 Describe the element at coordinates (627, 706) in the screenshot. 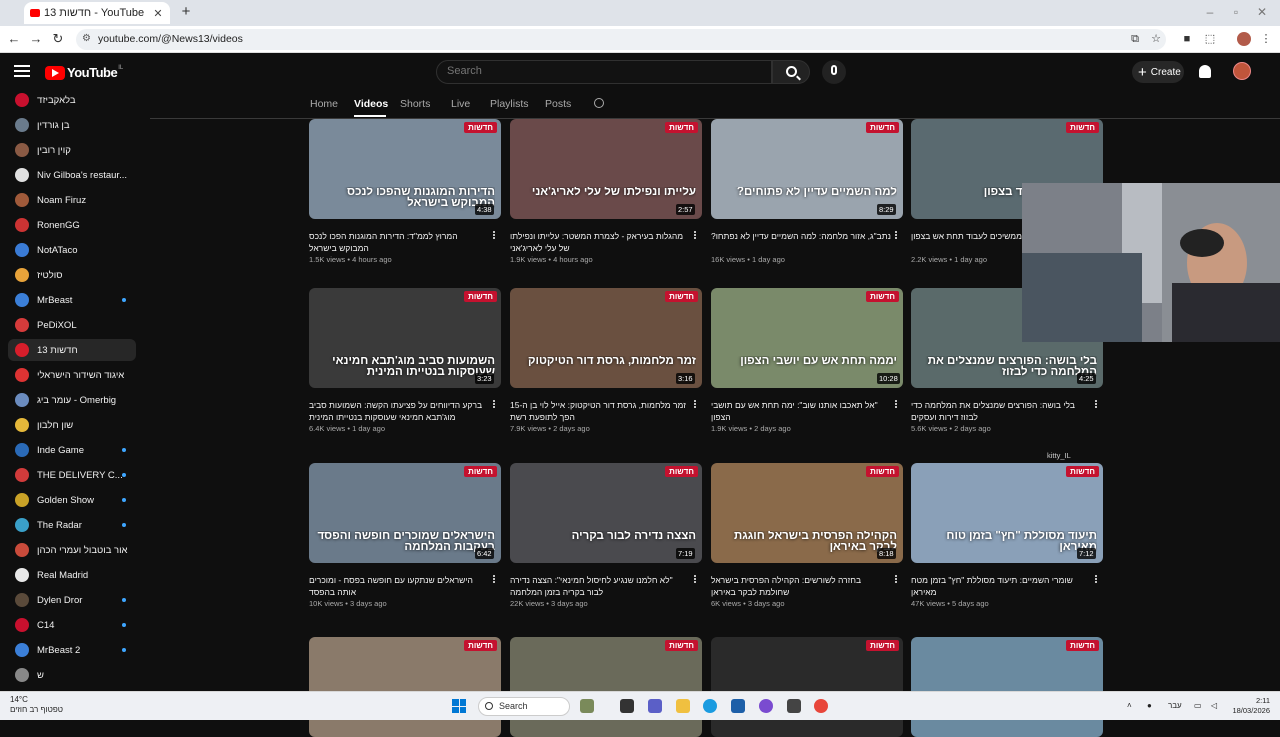

I see `task-view-icon` at that location.